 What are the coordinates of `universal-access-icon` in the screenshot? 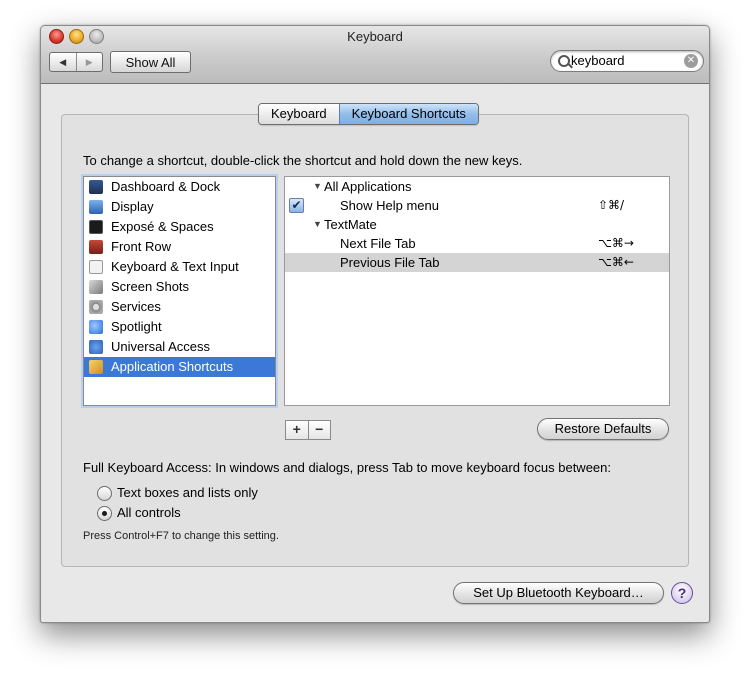 It's located at (96, 347).